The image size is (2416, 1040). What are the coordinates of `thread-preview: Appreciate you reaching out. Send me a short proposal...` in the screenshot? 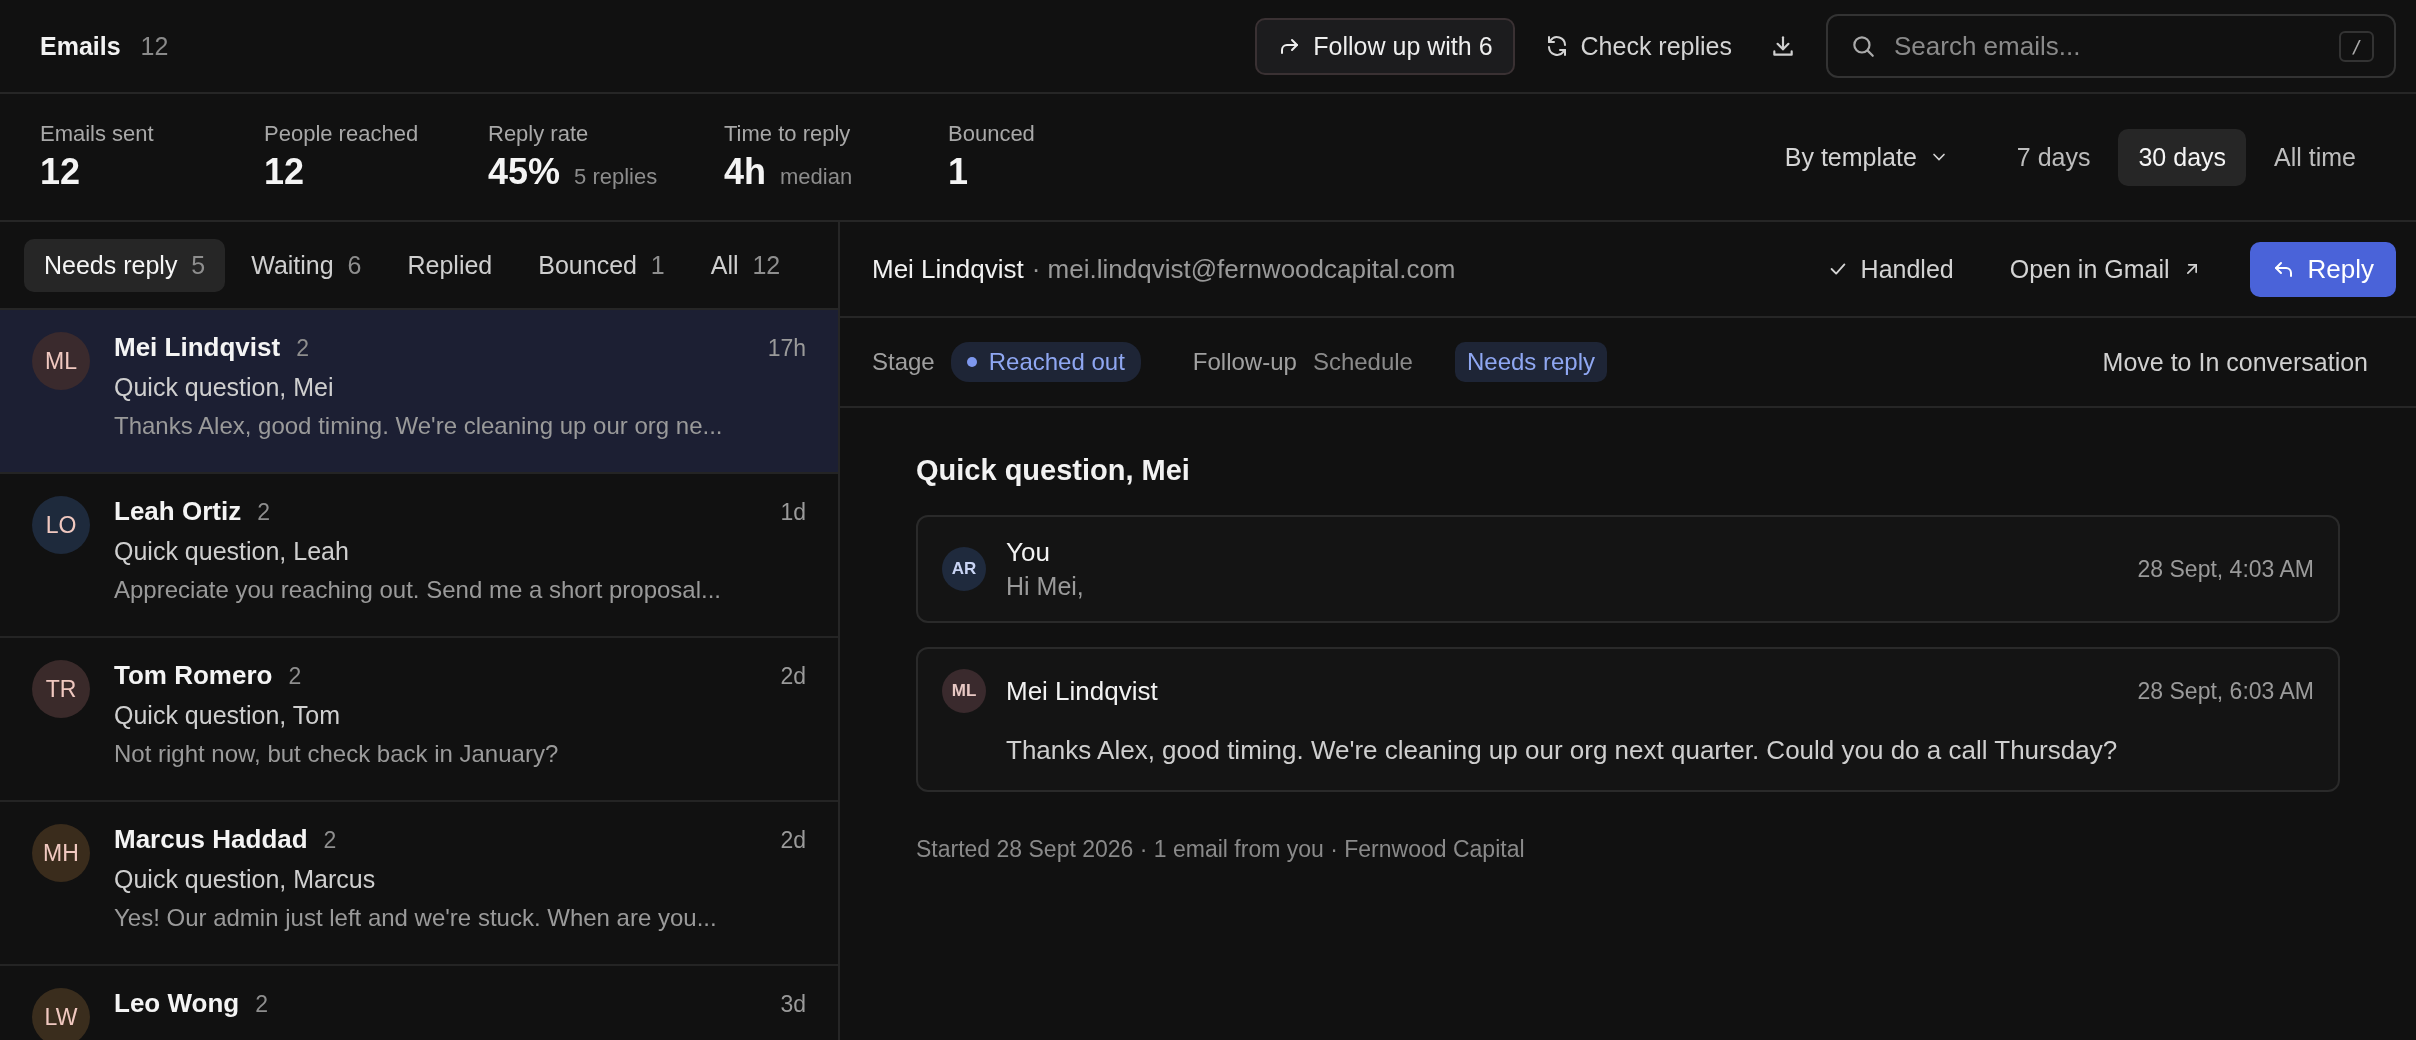 It's located at (418, 590).